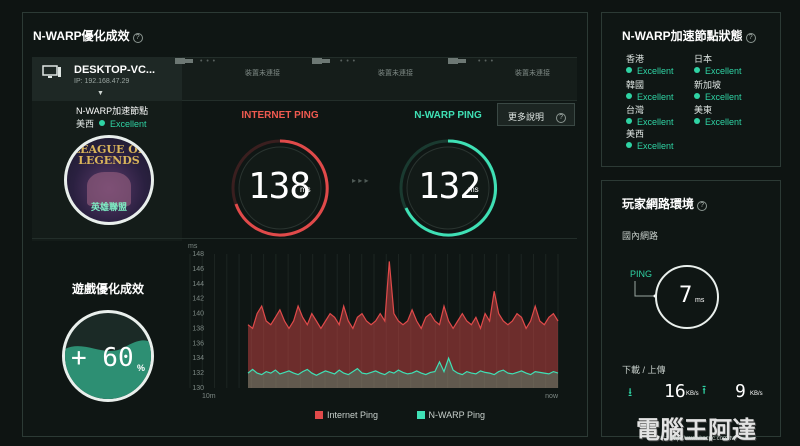 The height and width of the screenshot is (446, 800). I want to click on internet-ping-label: INTERNET PING, so click(280, 115).